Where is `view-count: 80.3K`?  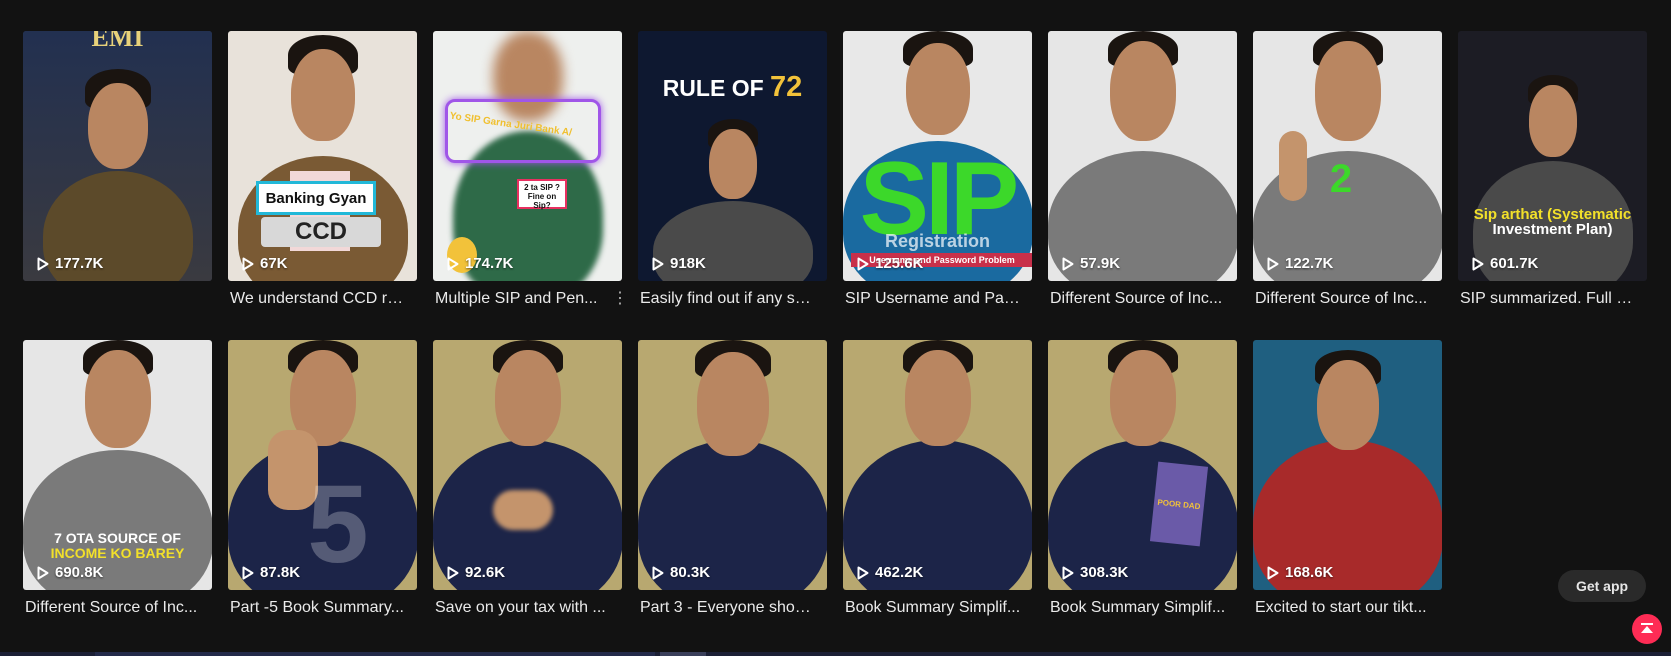
view-count: 80.3K is located at coordinates (681, 572).